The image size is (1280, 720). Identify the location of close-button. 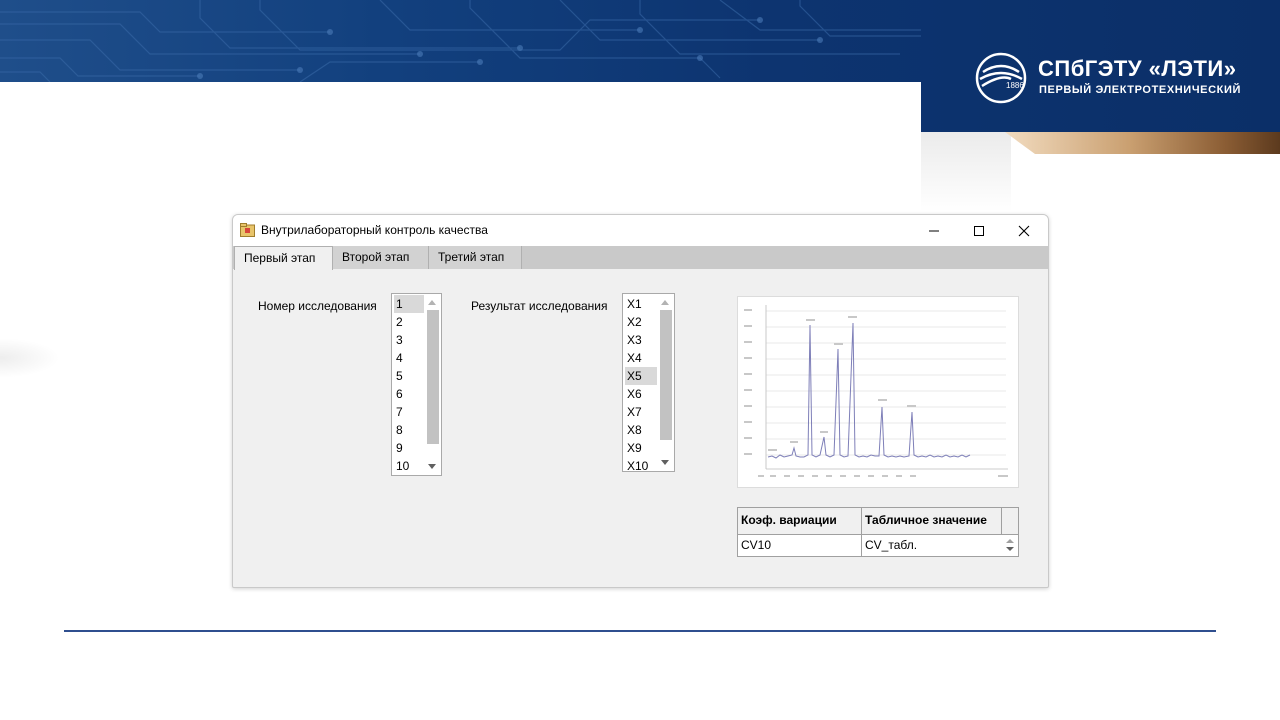
(1024, 230).